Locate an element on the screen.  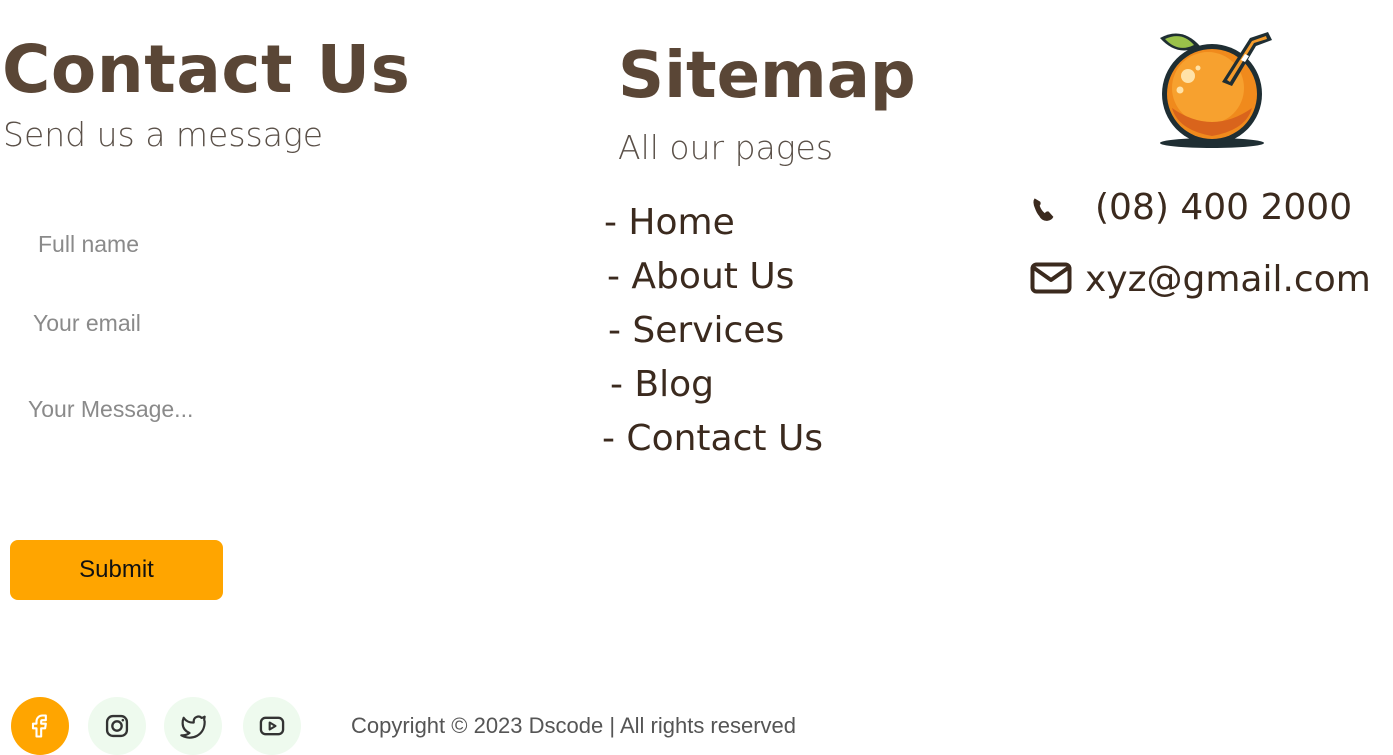
phone-icon is located at coordinates (1043, 209).